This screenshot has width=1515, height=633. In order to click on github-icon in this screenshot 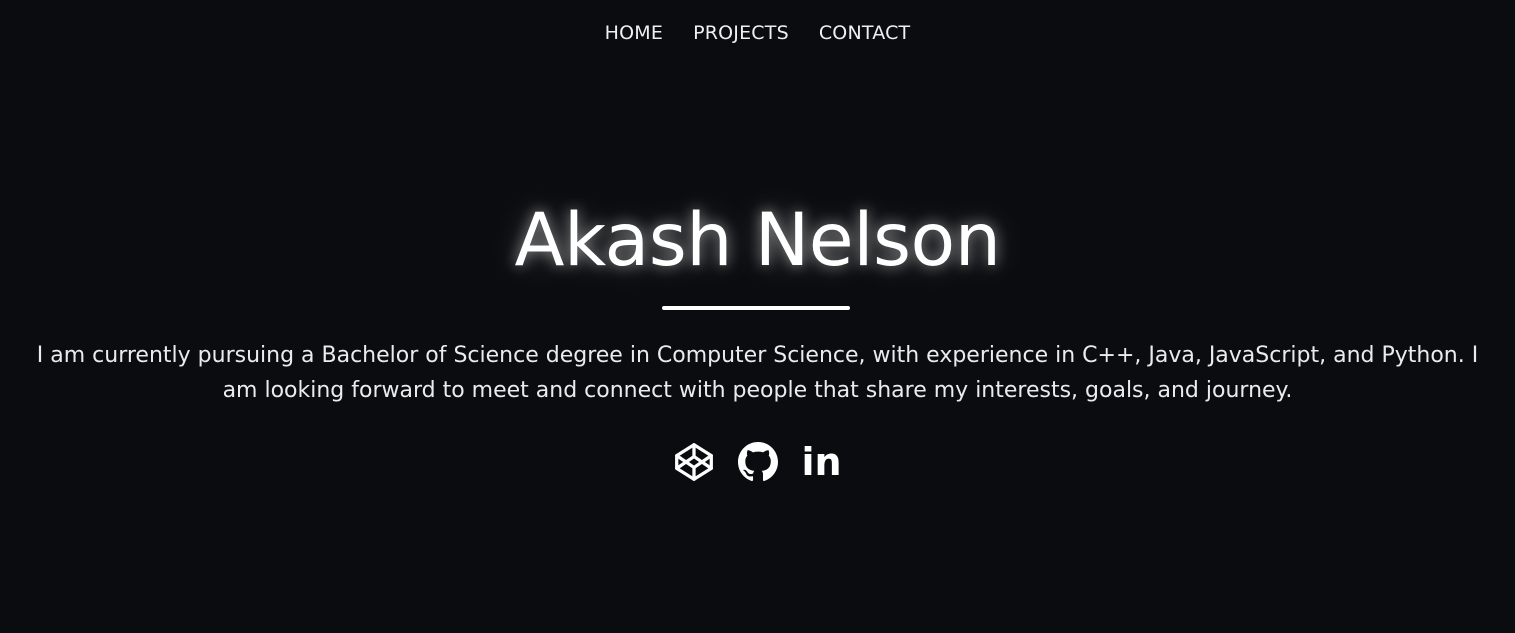, I will do `click(757, 462)`.